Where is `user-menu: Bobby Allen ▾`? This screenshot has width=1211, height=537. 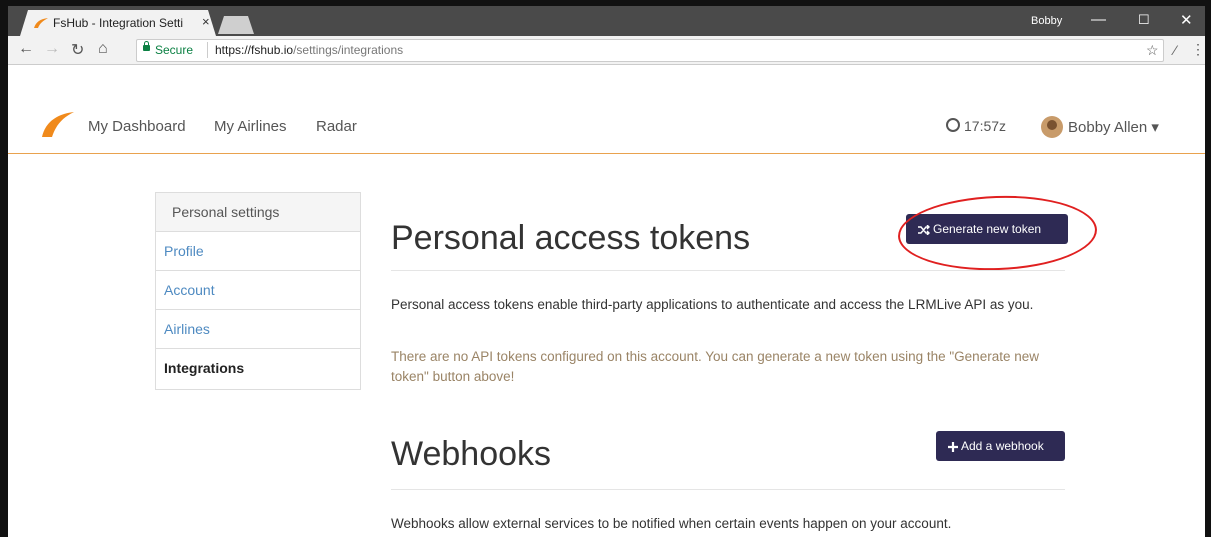
user-menu: Bobby Allen ▾ is located at coordinates (1113, 127).